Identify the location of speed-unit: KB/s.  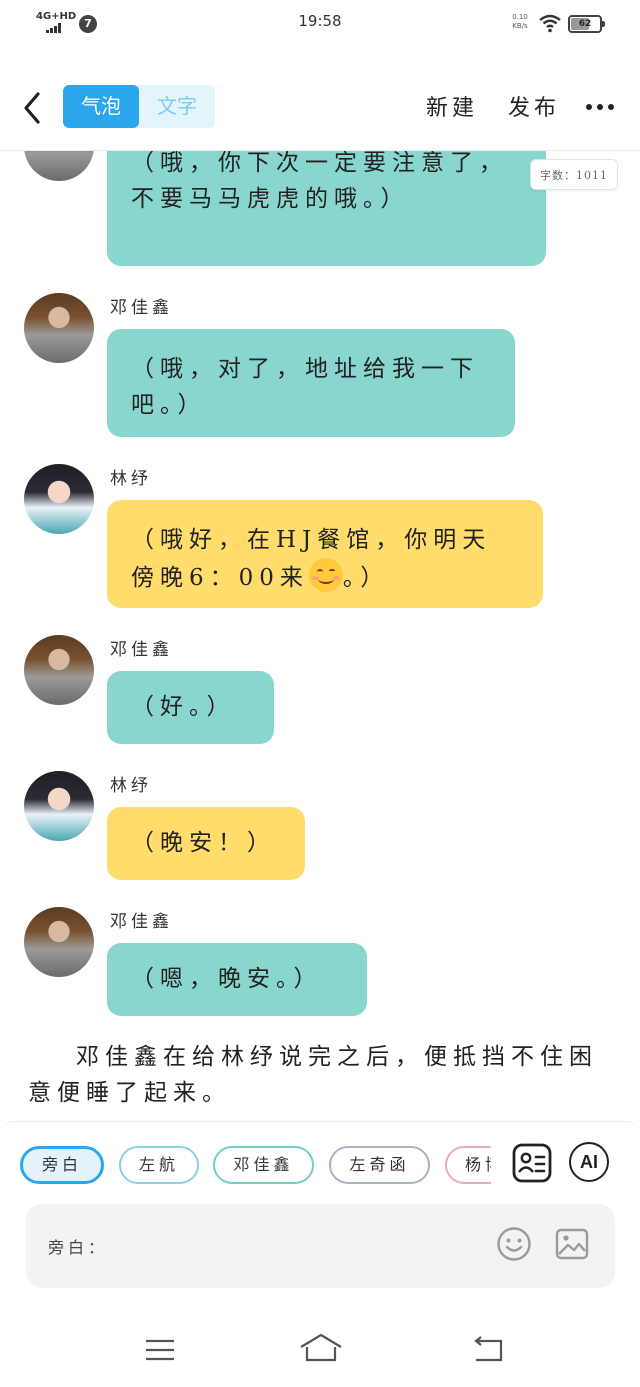
(520, 26).